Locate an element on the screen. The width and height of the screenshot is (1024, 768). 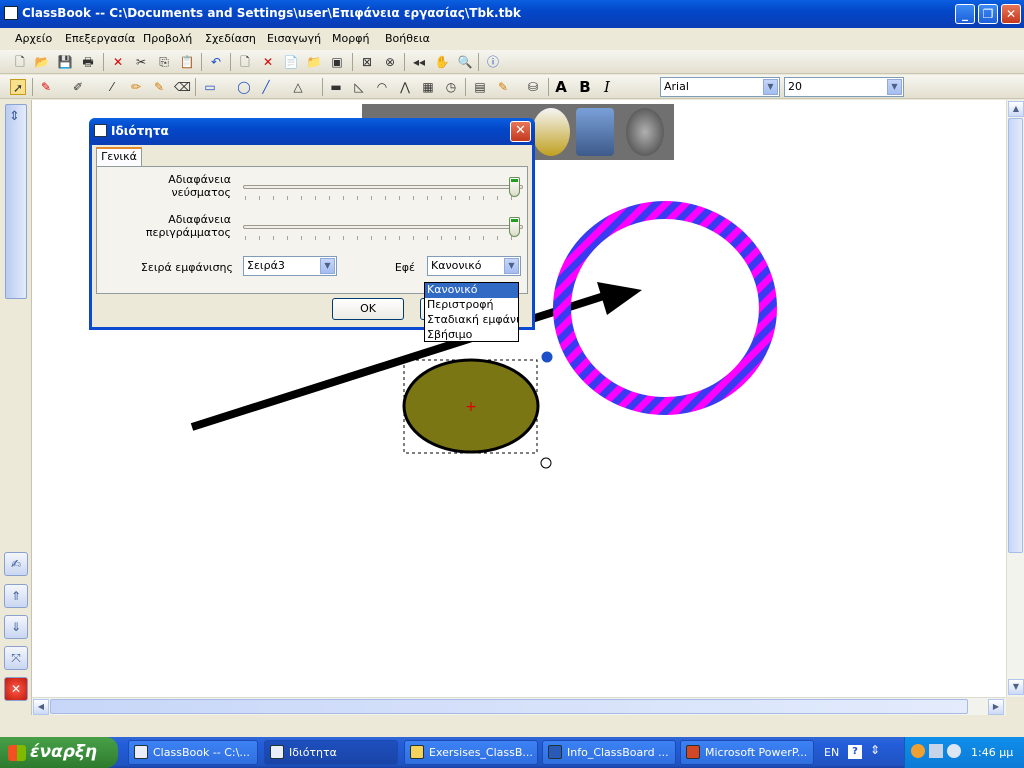
effect-option-wipe: Σβήσιμο is located at coordinates (471, 334).